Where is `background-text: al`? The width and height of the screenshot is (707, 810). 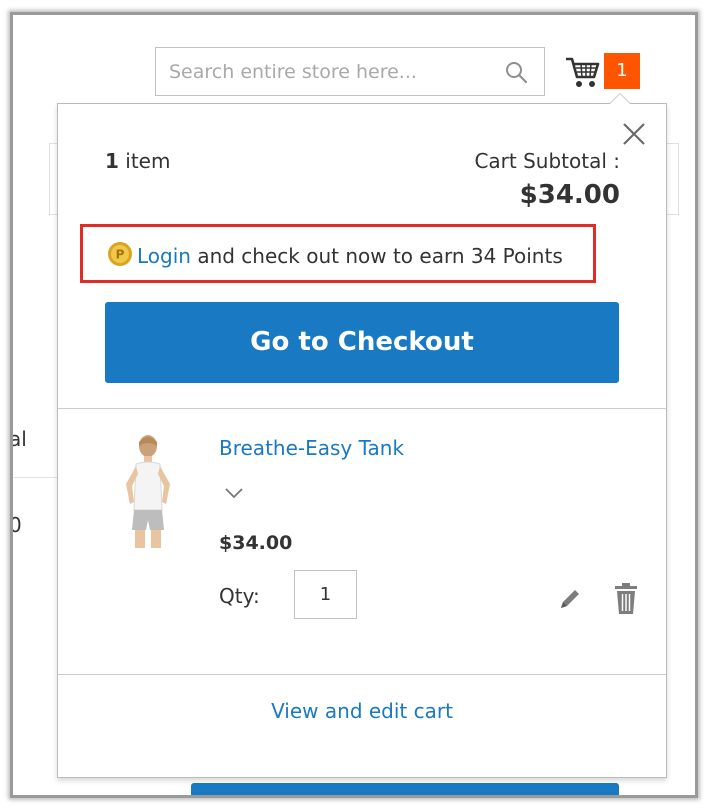 background-text: al is located at coordinates (18, 439).